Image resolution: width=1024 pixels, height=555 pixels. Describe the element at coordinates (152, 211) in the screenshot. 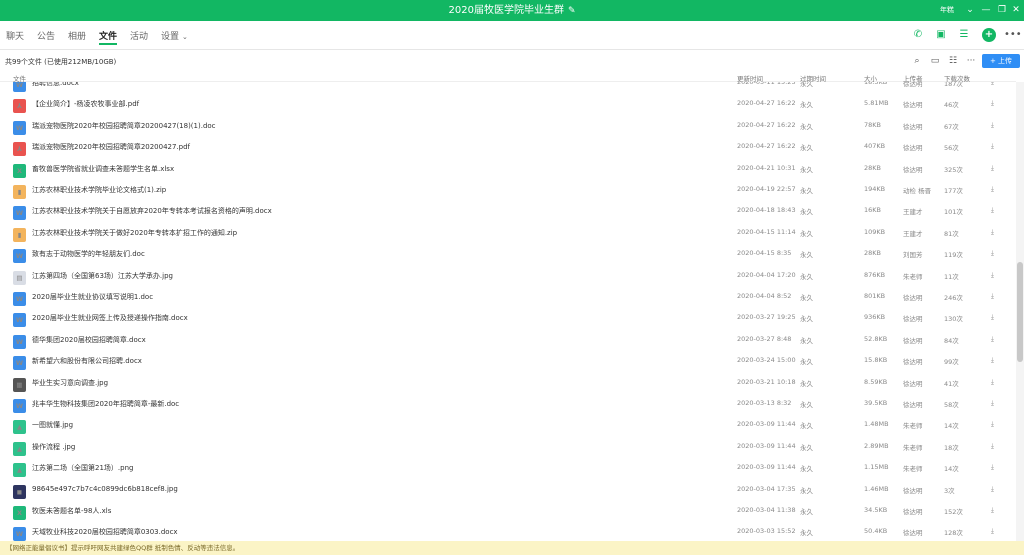

I see `file-name: 江苏农林职业技术学院关于自愿放弃2020年专转本考试报名资格的声明.docx` at that location.